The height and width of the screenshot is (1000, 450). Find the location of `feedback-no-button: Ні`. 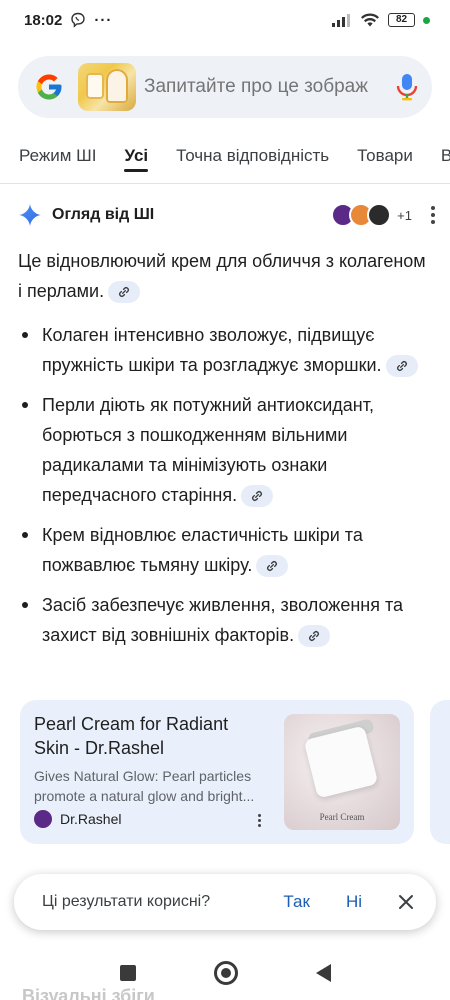

feedback-no-button: Ні is located at coordinates (354, 902).